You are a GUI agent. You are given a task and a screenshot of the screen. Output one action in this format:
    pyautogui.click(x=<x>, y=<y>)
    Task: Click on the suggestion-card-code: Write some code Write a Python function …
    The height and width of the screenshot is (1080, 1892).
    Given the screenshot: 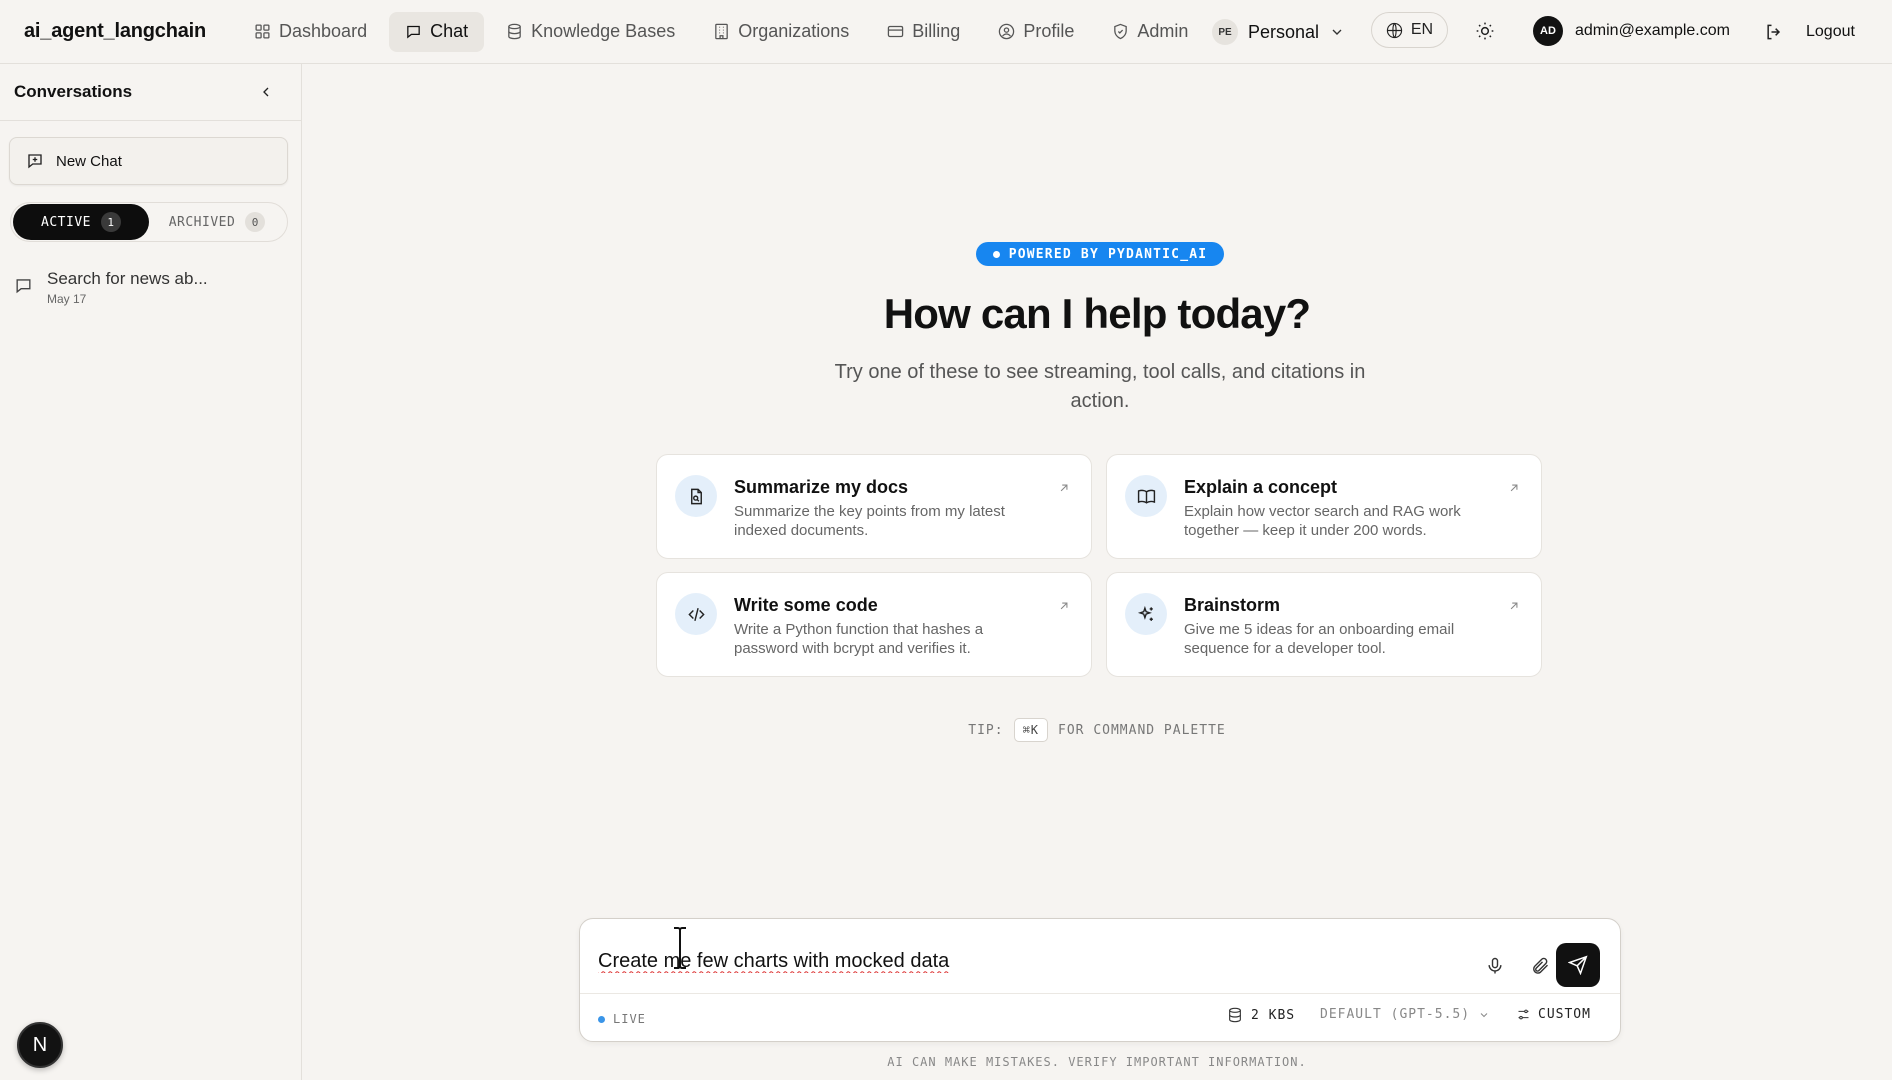 What is the action you would take?
    pyautogui.click(x=874, y=624)
    